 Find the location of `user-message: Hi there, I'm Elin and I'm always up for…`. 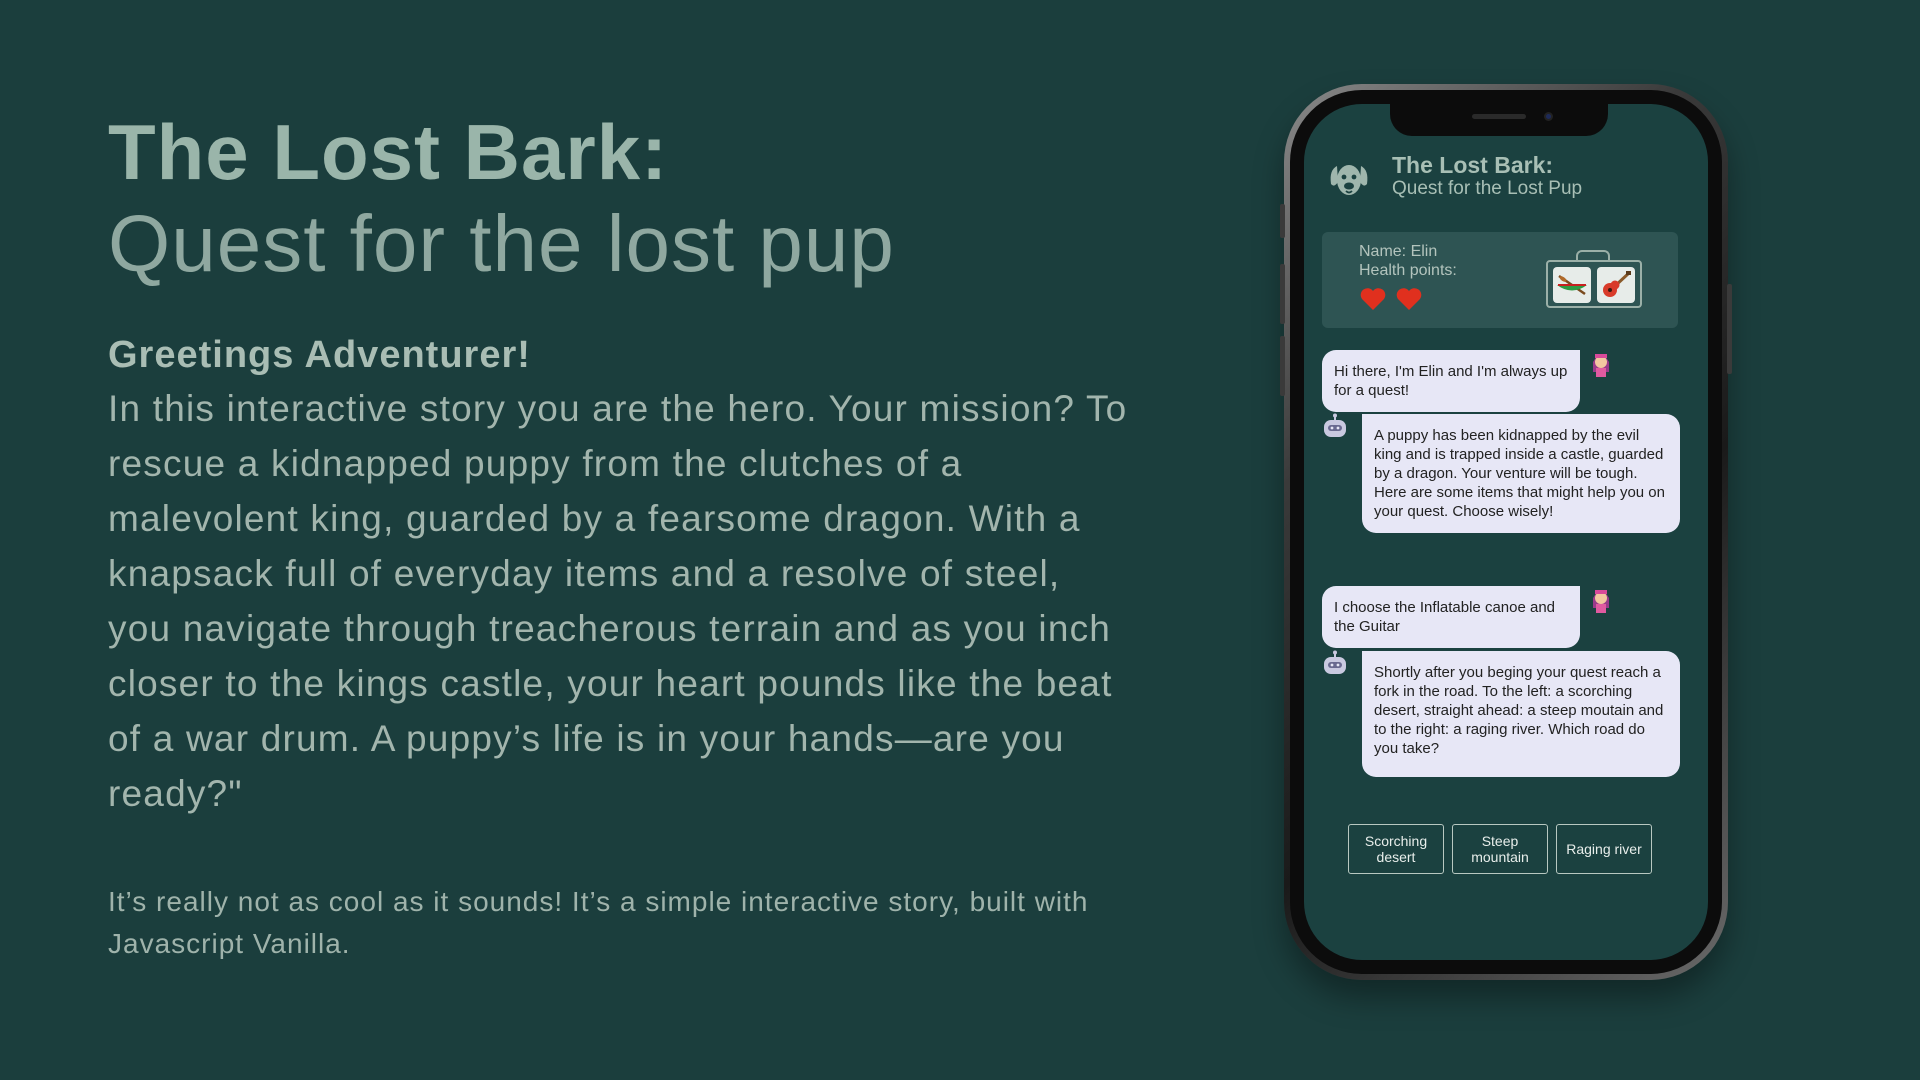

user-message: Hi there, I'm Elin and I'm always up for… is located at coordinates (1451, 381).